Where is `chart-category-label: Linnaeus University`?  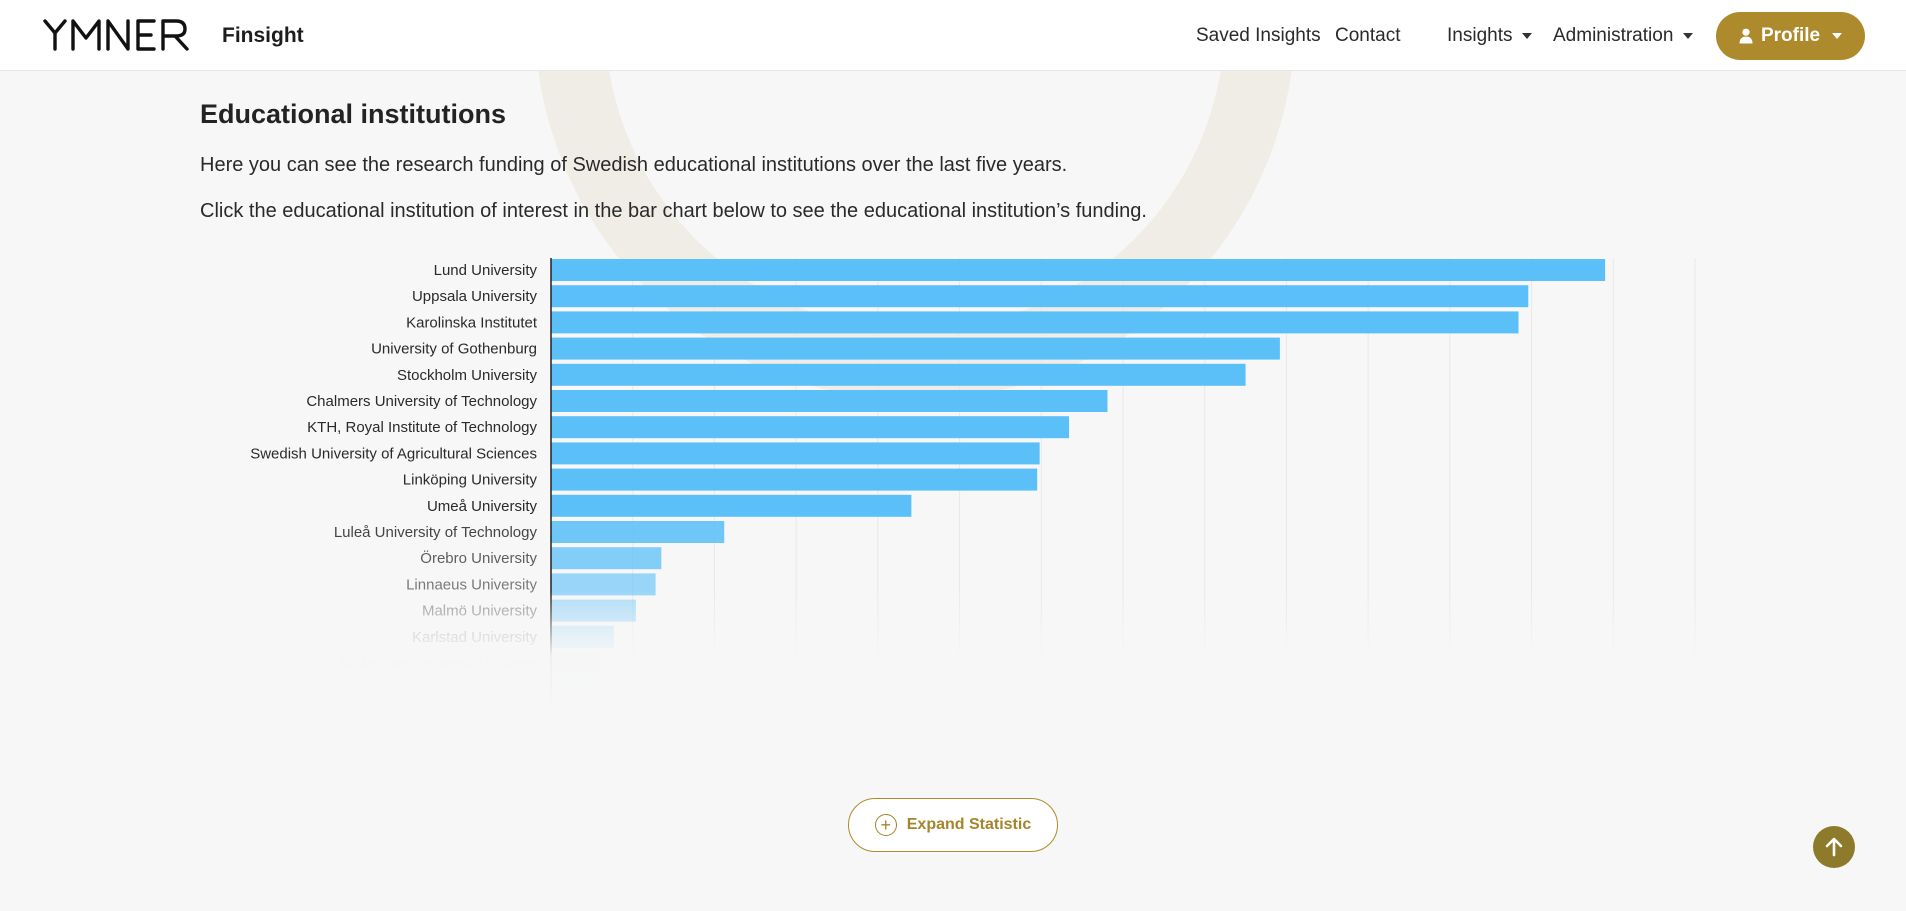 chart-category-label: Linnaeus University is located at coordinates (471, 584).